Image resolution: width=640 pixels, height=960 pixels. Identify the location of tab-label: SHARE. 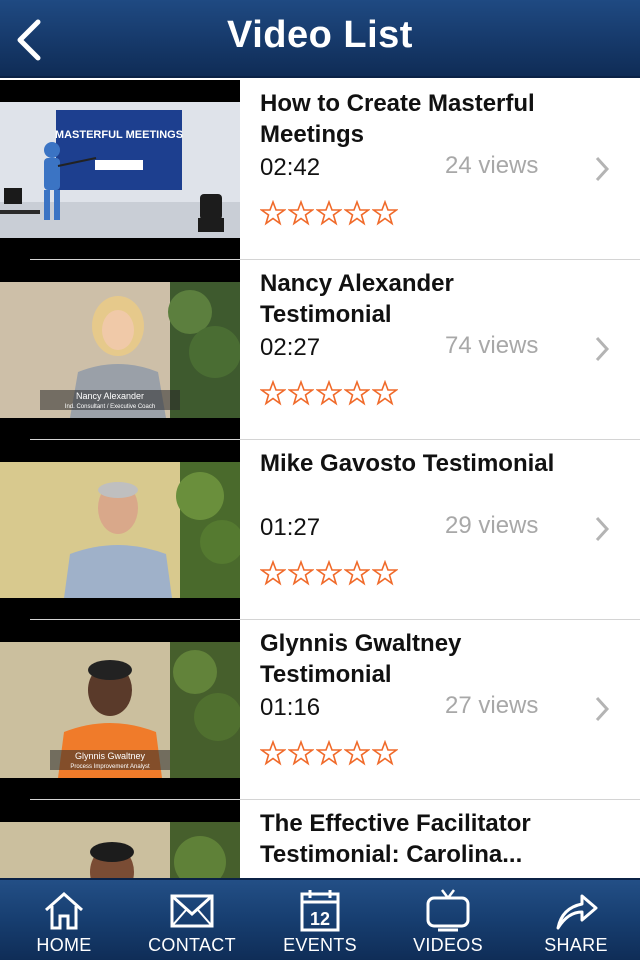
(576, 945).